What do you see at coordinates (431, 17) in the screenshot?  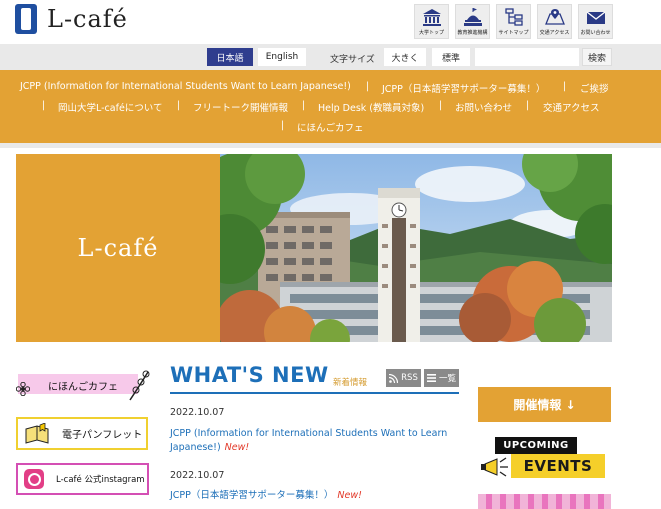 I see `university-building-icon` at bounding box center [431, 17].